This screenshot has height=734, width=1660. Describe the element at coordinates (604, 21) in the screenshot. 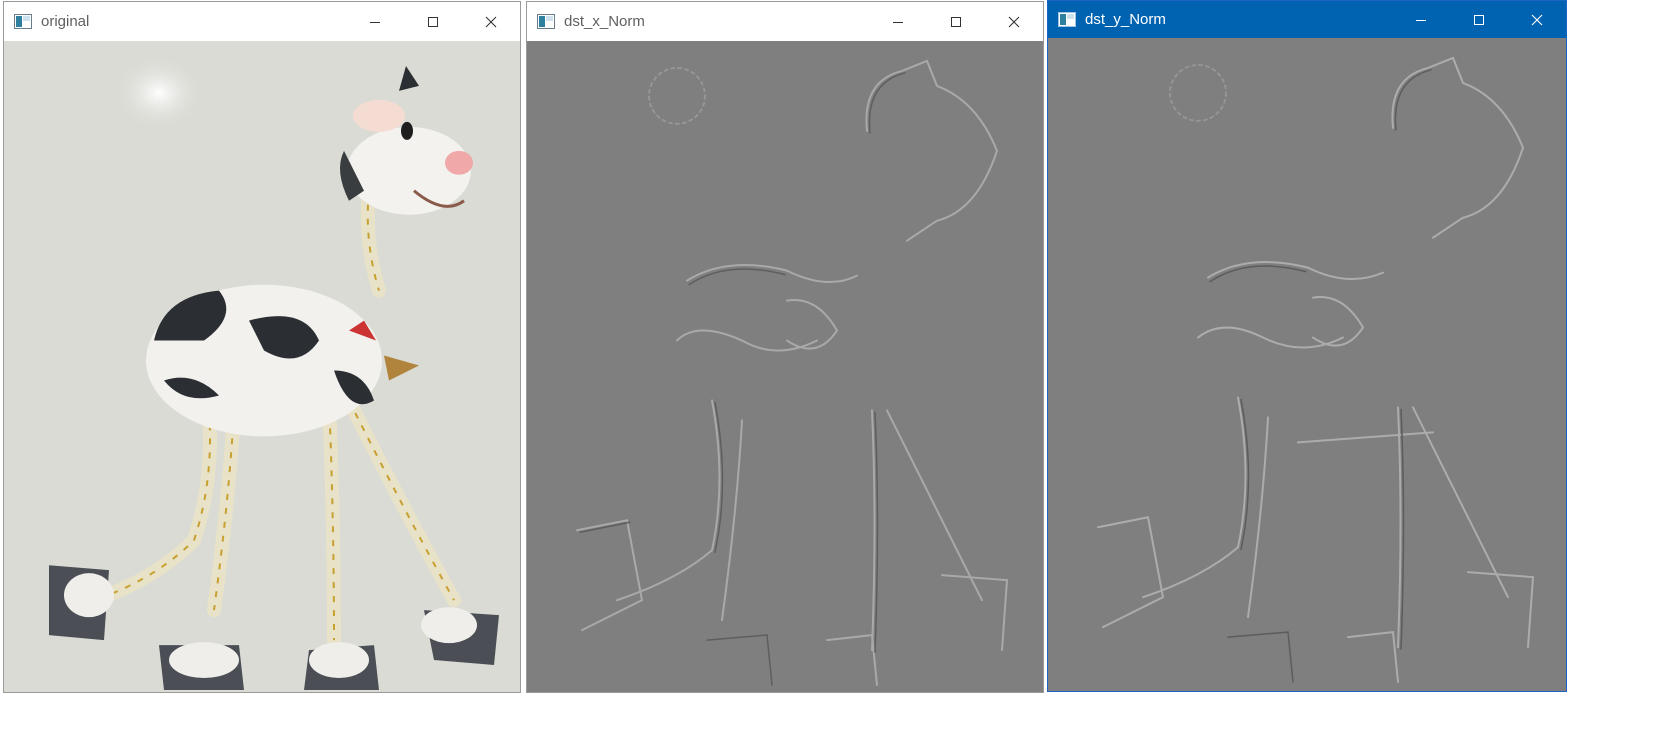

I see `window-title: dst_x_Norm` at that location.